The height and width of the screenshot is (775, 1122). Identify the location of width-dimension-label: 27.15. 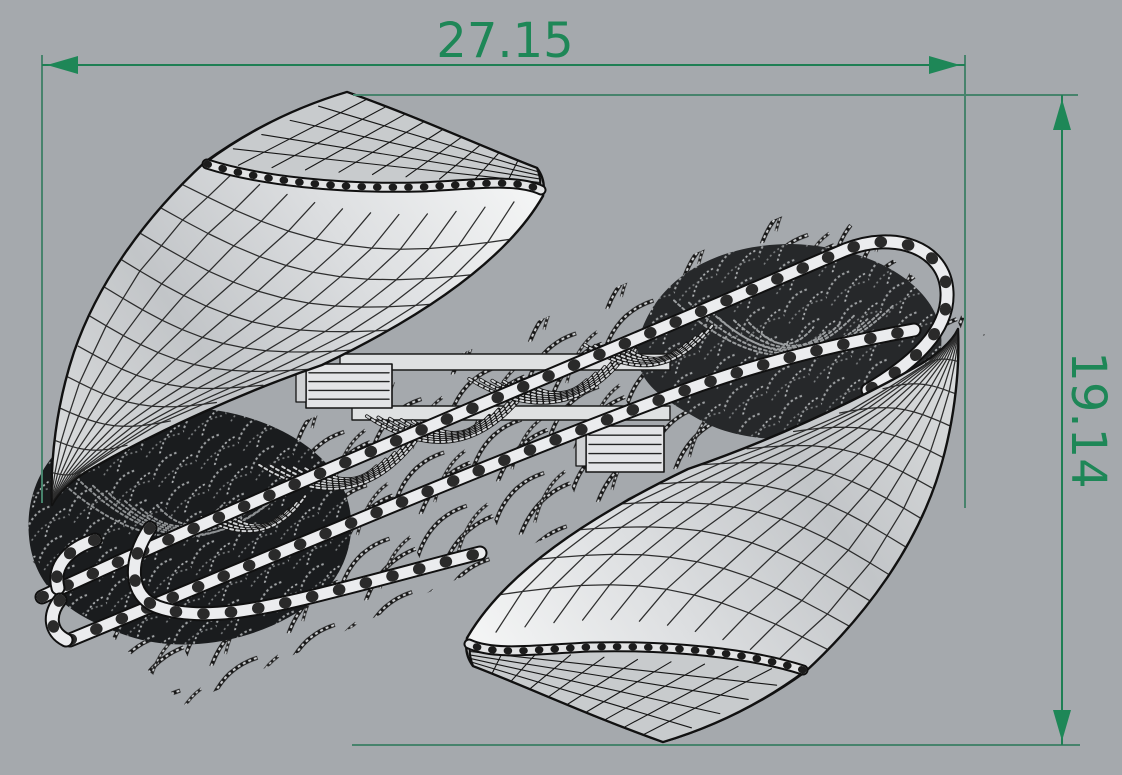
(504, 41).